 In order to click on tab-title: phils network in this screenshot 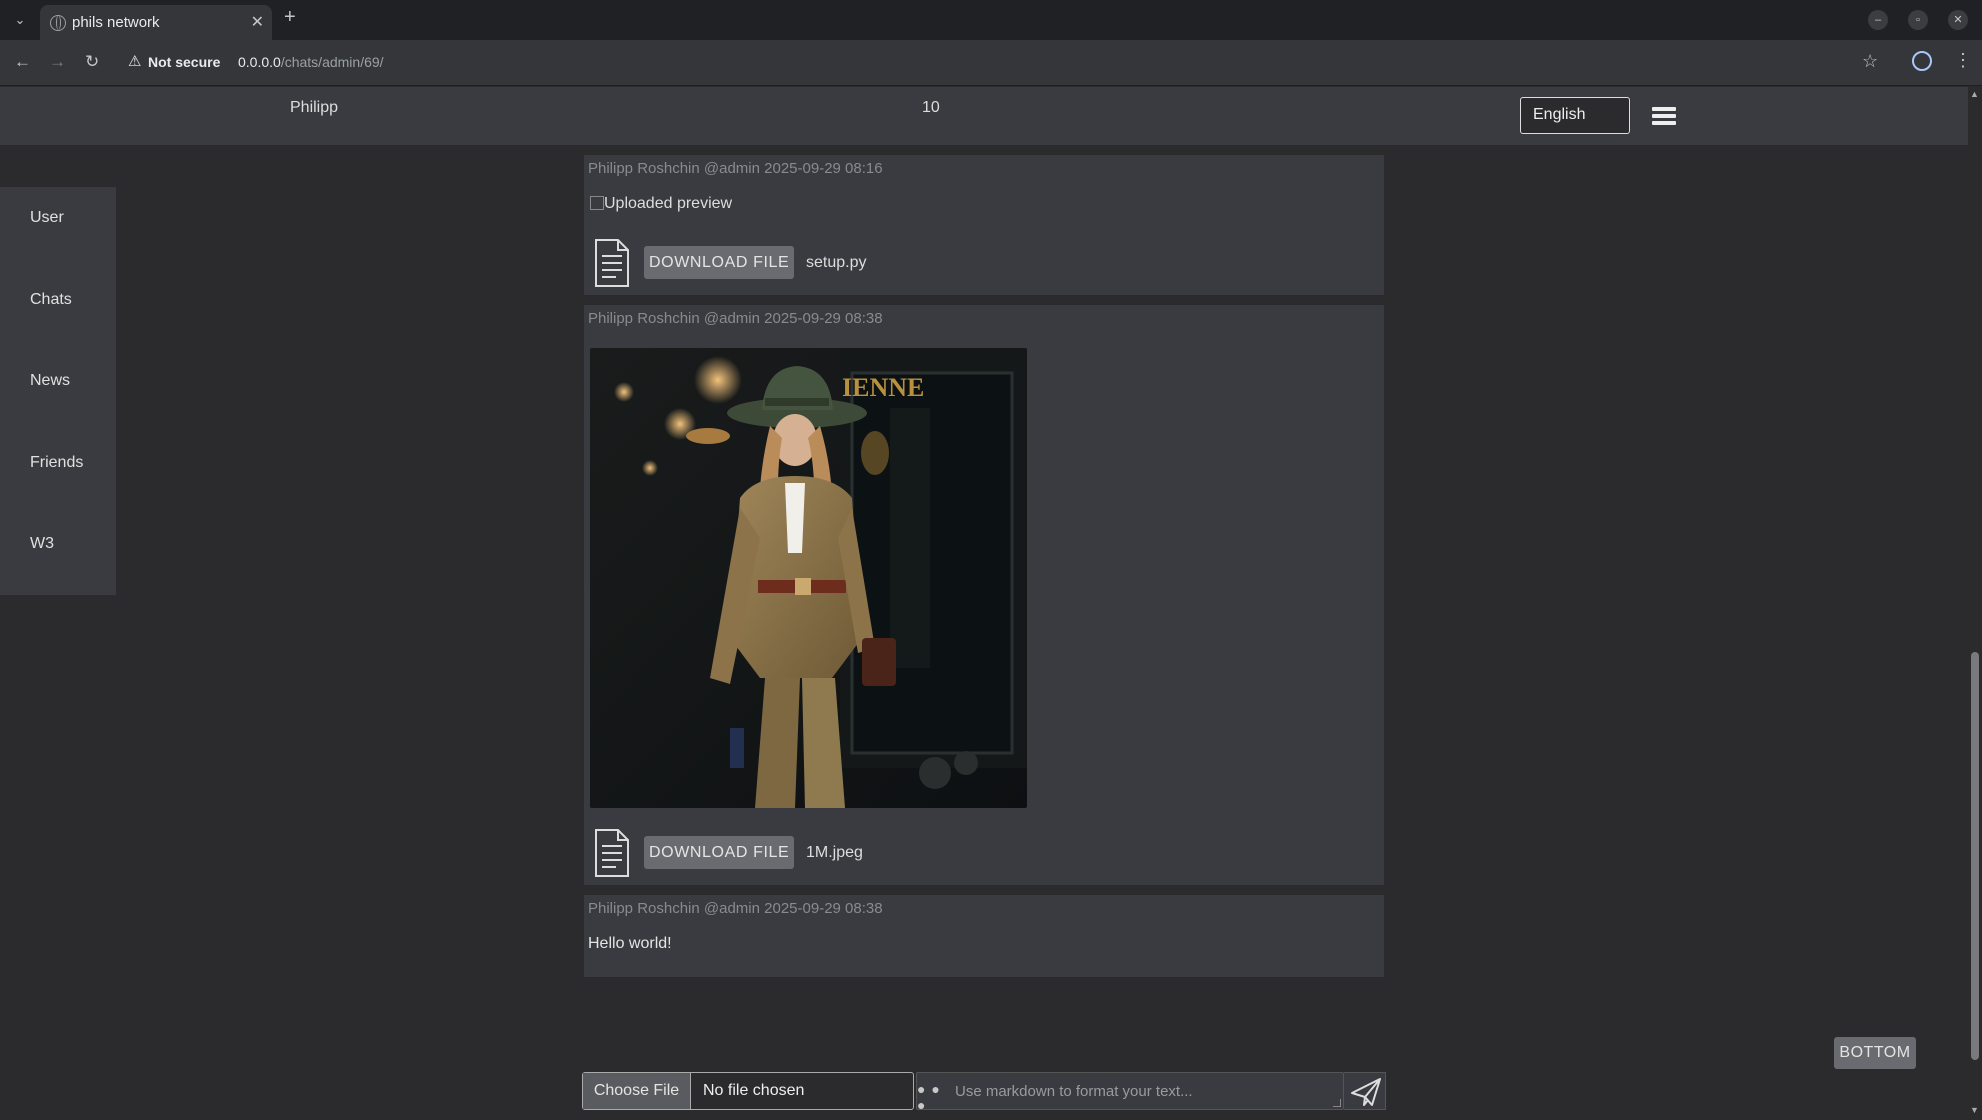, I will do `click(116, 22)`.